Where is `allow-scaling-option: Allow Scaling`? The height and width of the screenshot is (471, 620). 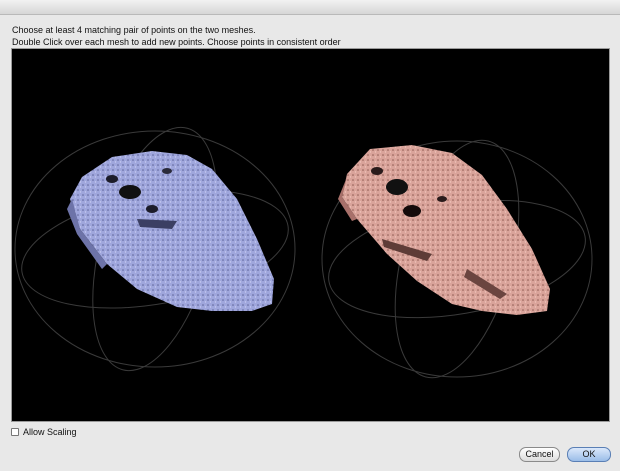
allow-scaling-option: Allow Scaling is located at coordinates (44, 432).